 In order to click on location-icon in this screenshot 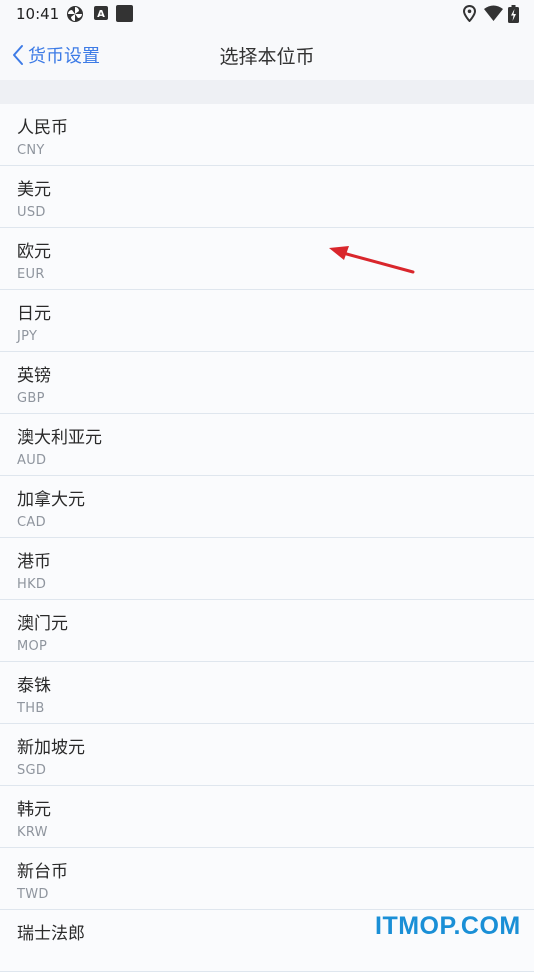, I will do `click(469, 13)`.